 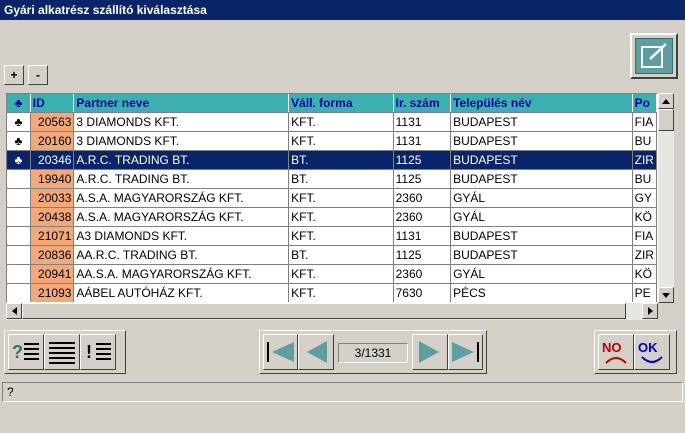 What do you see at coordinates (52, 103) in the screenshot?
I see `column-header-id: ID` at bounding box center [52, 103].